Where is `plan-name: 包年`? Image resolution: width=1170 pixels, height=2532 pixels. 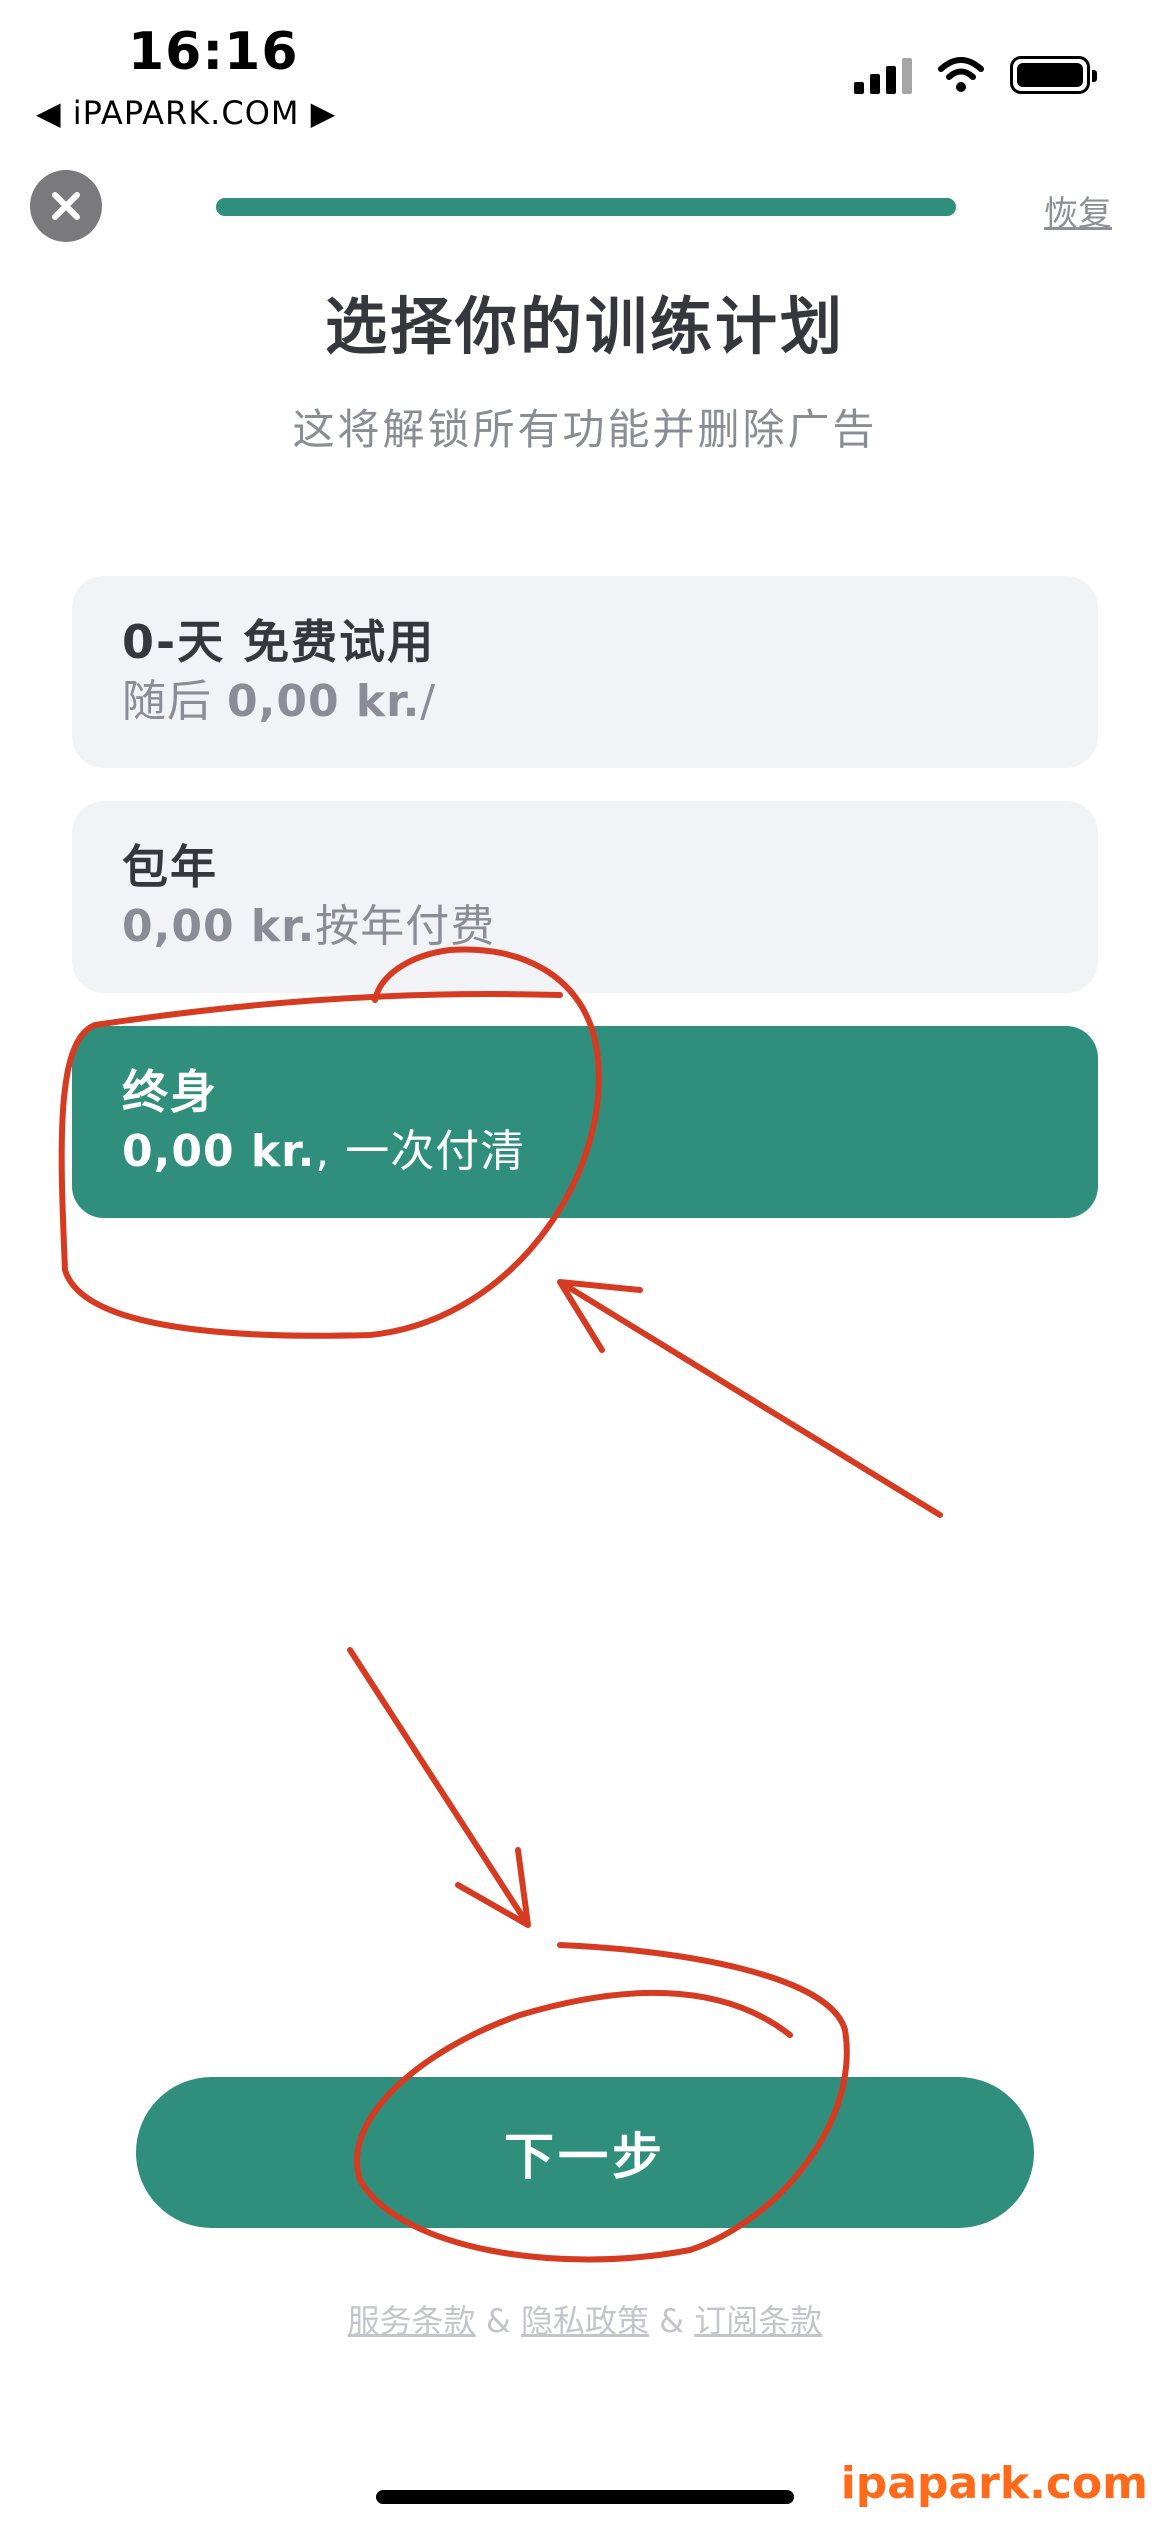 plan-name: 包年 is located at coordinates (170, 867).